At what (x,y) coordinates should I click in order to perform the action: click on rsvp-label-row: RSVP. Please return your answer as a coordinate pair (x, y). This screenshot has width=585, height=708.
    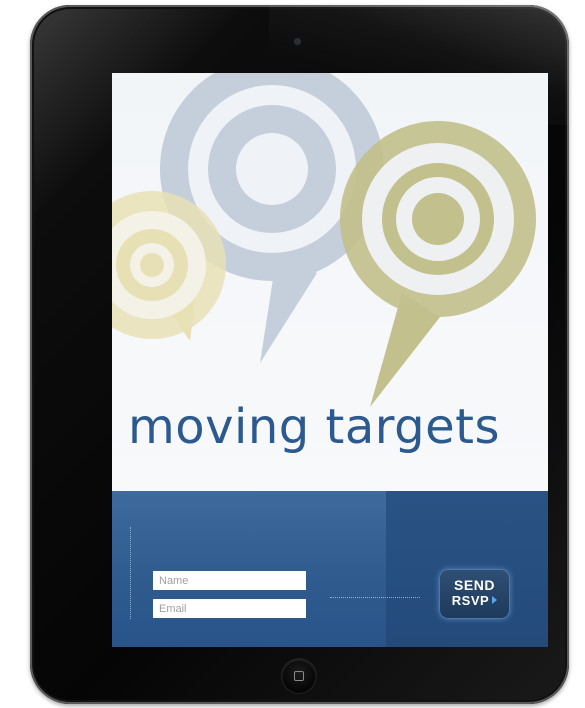
    Looking at the image, I should click on (474, 600).